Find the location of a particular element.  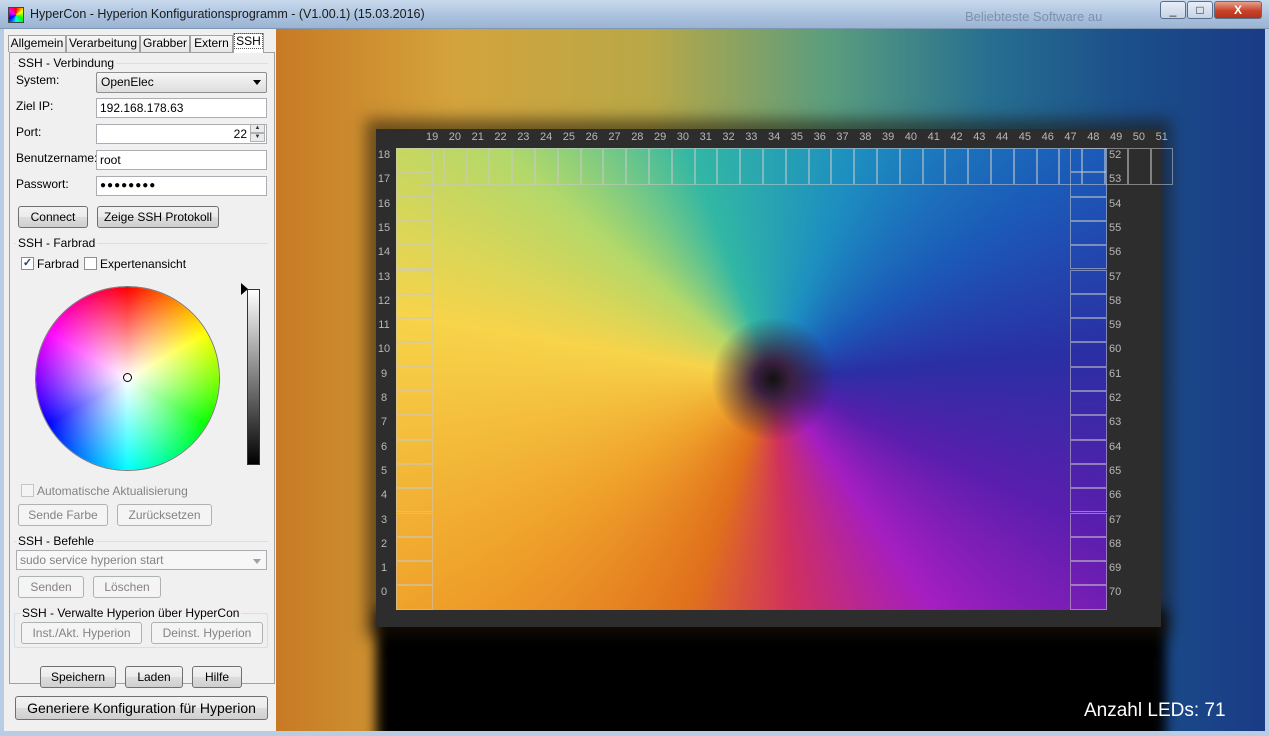

expert-view-checkbox is located at coordinates (90, 263).